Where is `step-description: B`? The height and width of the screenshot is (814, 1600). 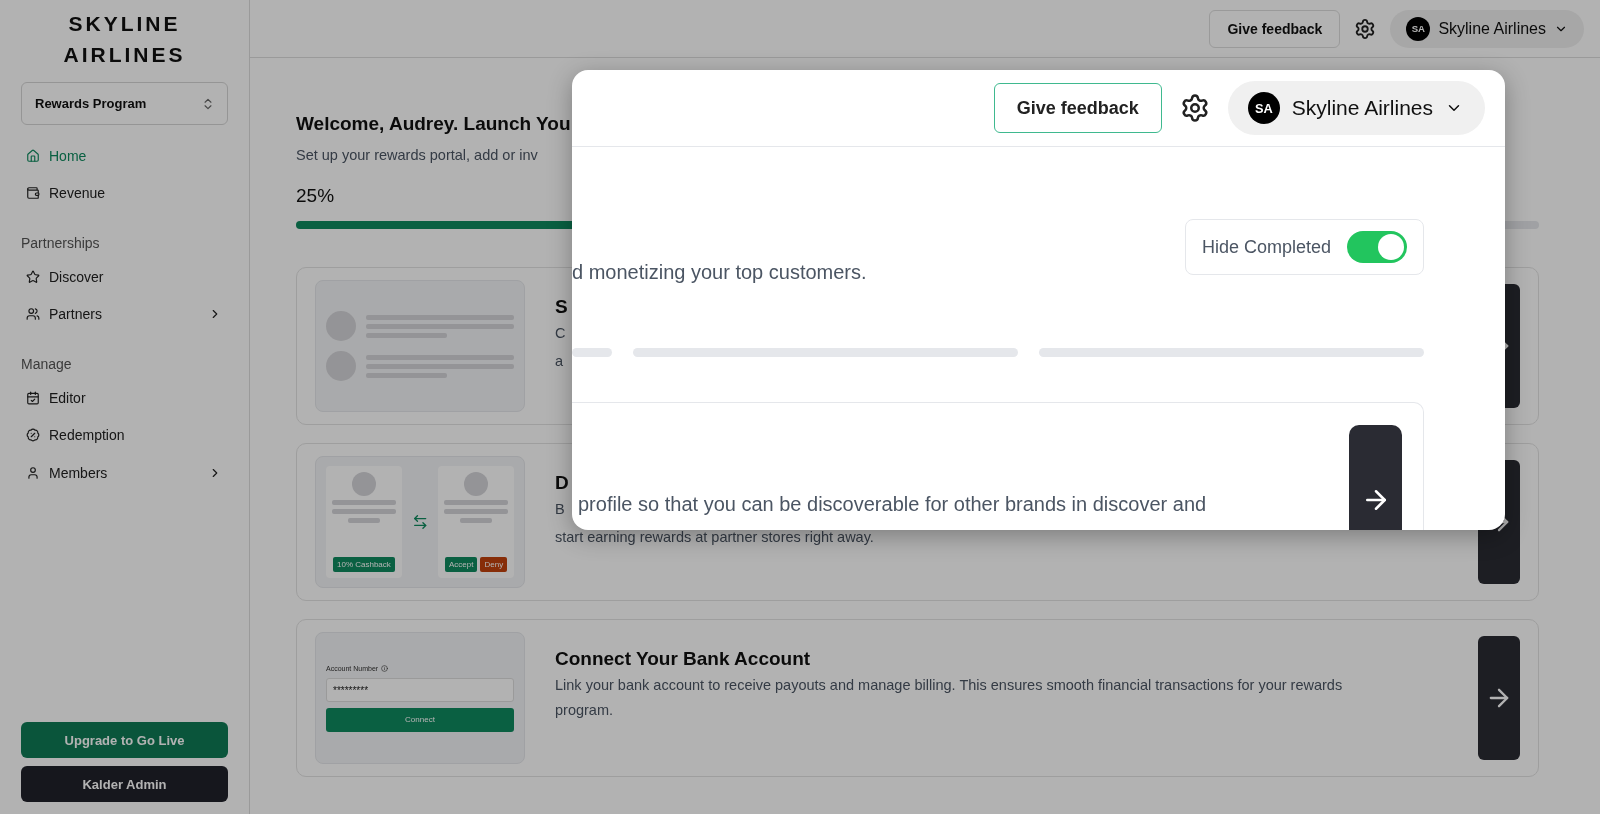 step-description: B is located at coordinates (560, 509).